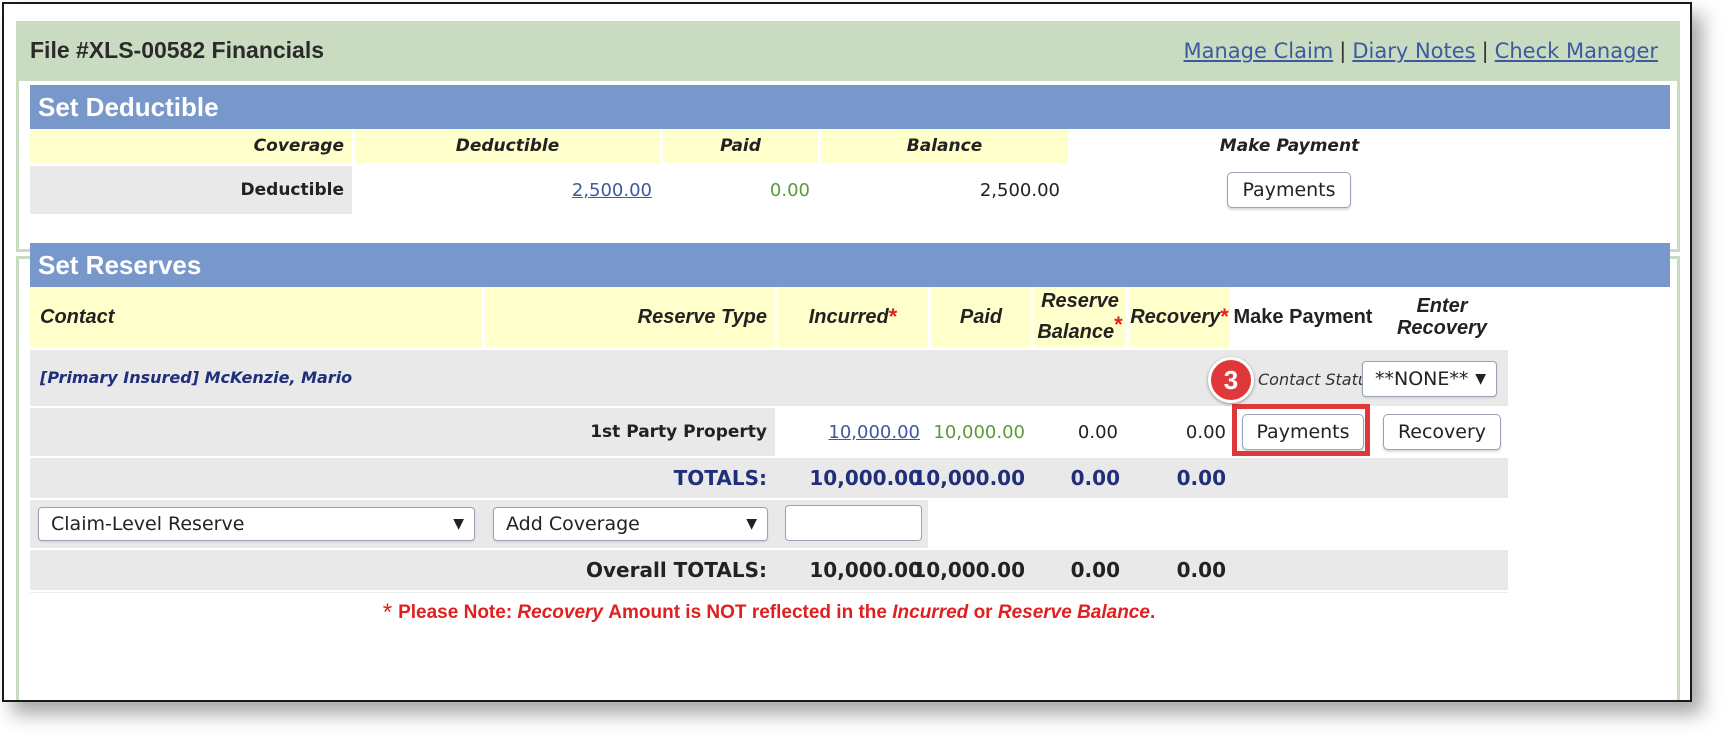 Image resolution: width=1732 pixels, height=749 pixels. I want to click on overall-paid: 10,000.00, so click(968, 570).